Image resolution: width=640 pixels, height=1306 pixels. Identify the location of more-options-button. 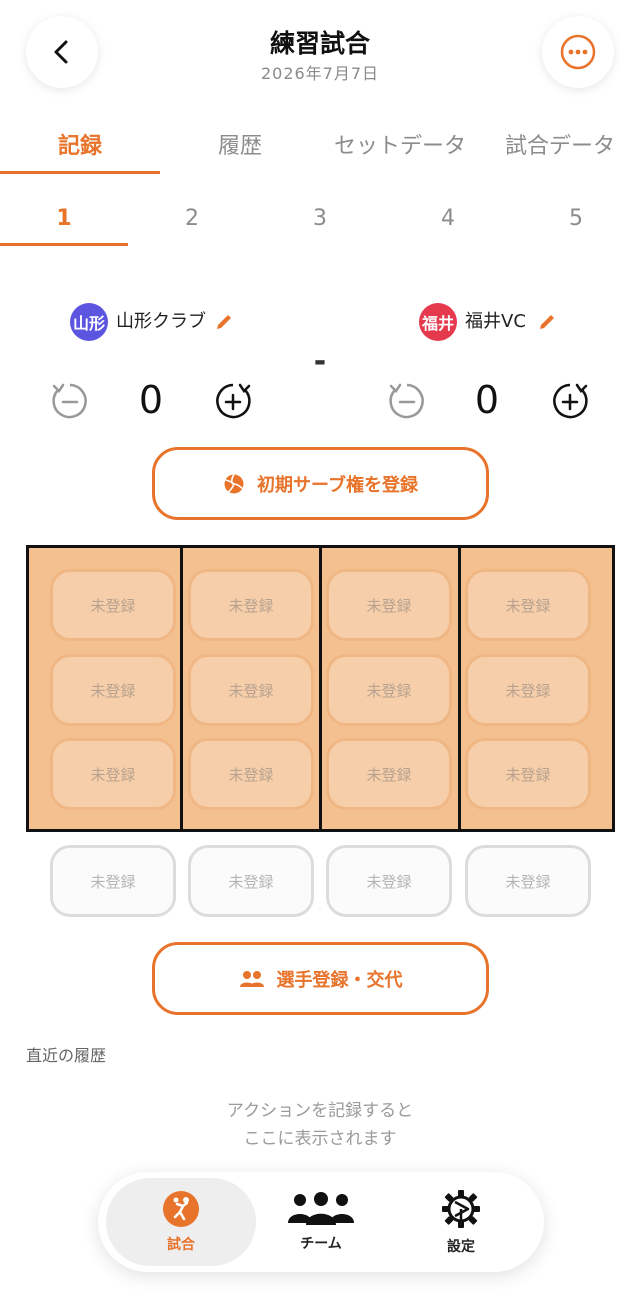
(578, 52).